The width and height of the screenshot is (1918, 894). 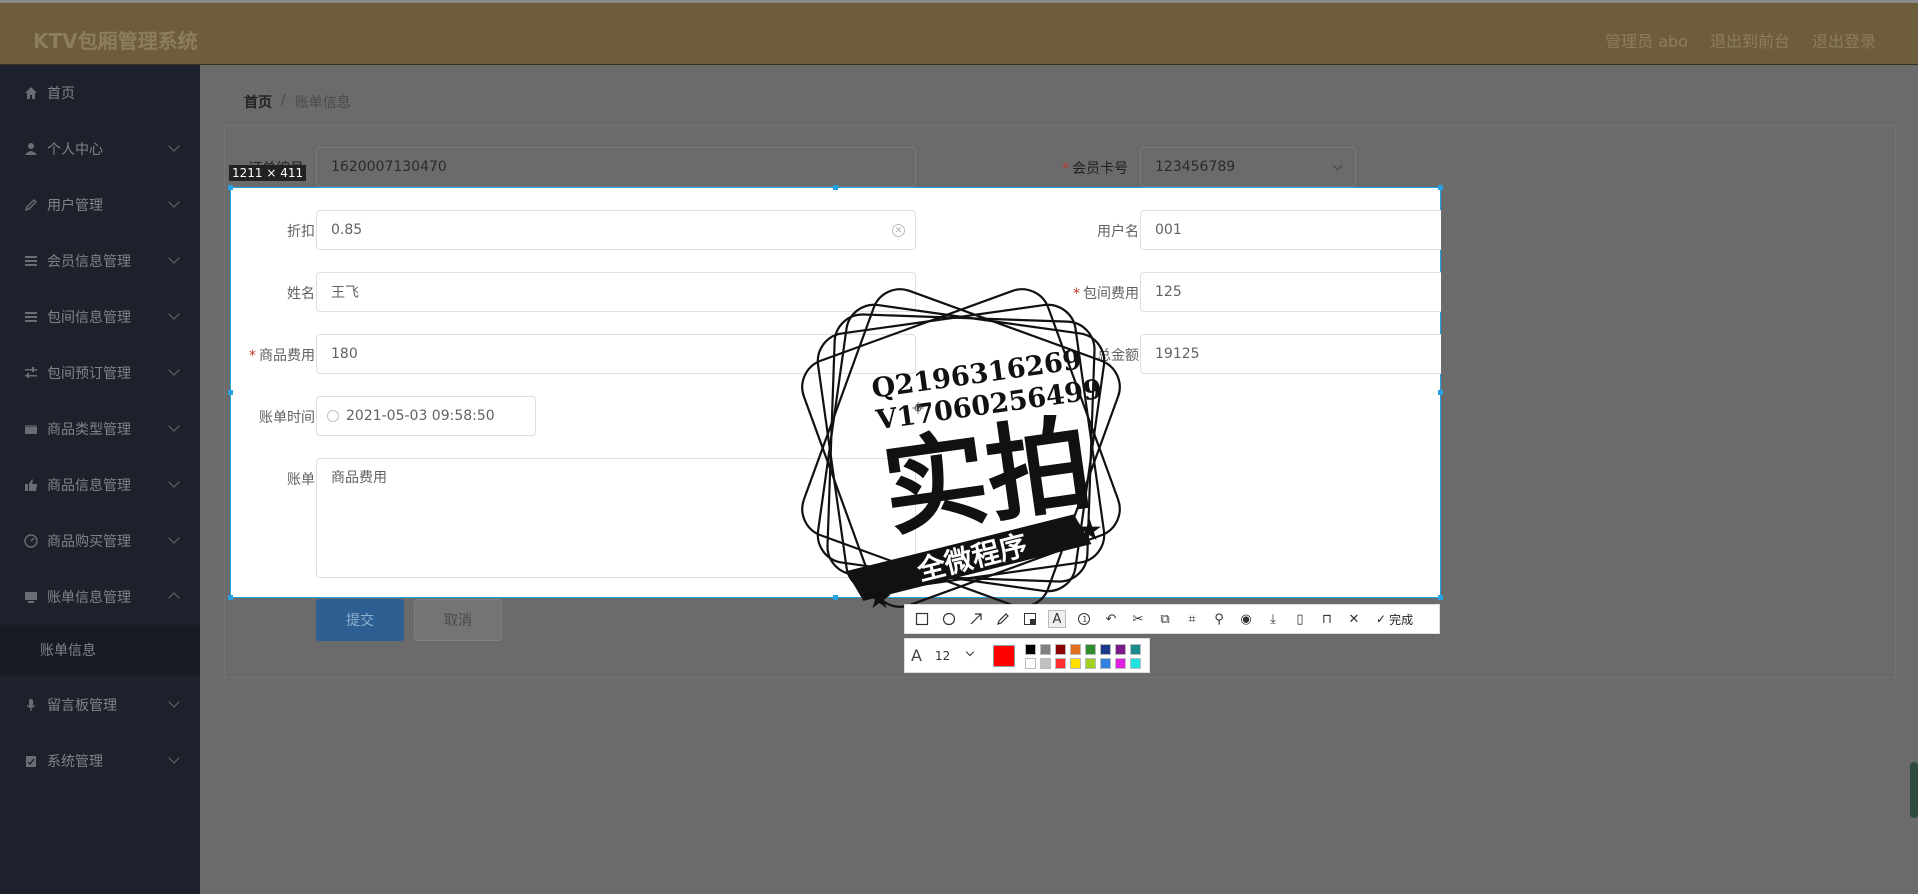 What do you see at coordinates (1290, 292) in the screenshot?
I see `room-fee-field: 125` at bounding box center [1290, 292].